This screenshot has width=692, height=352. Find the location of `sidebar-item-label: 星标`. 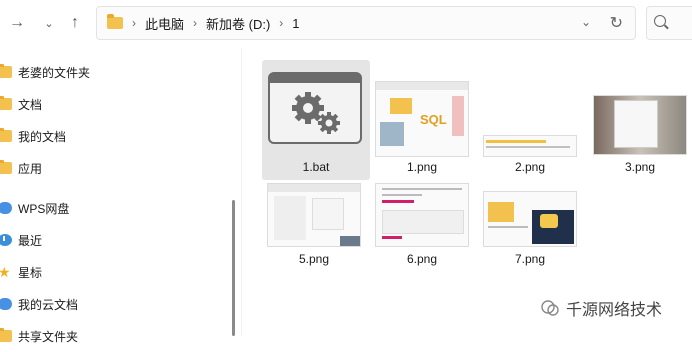

sidebar-item-label: 星标 is located at coordinates (30, 272).